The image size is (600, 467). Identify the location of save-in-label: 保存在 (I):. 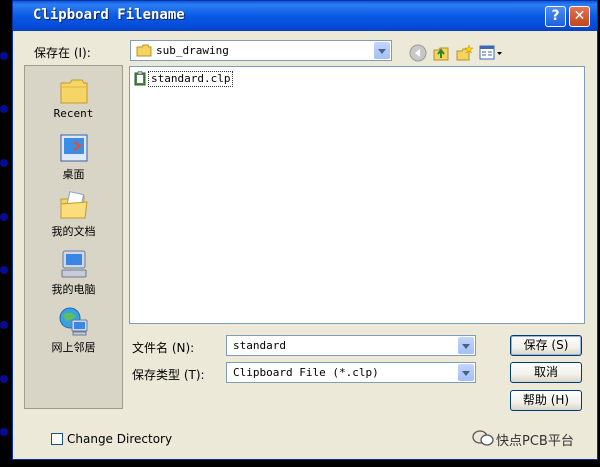
(62, 53).